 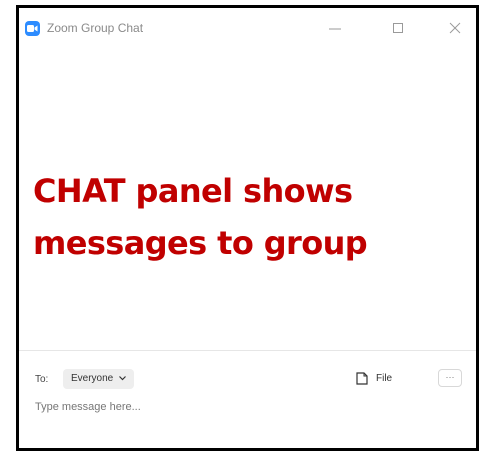 I want to click on minimize-button, so click(x=335, y=28).